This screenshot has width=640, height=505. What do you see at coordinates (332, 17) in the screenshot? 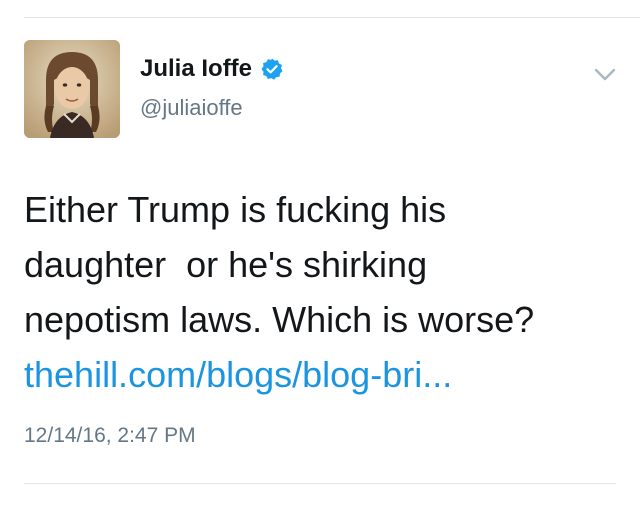
I see `top-divider` at bounding box center [332, 17].